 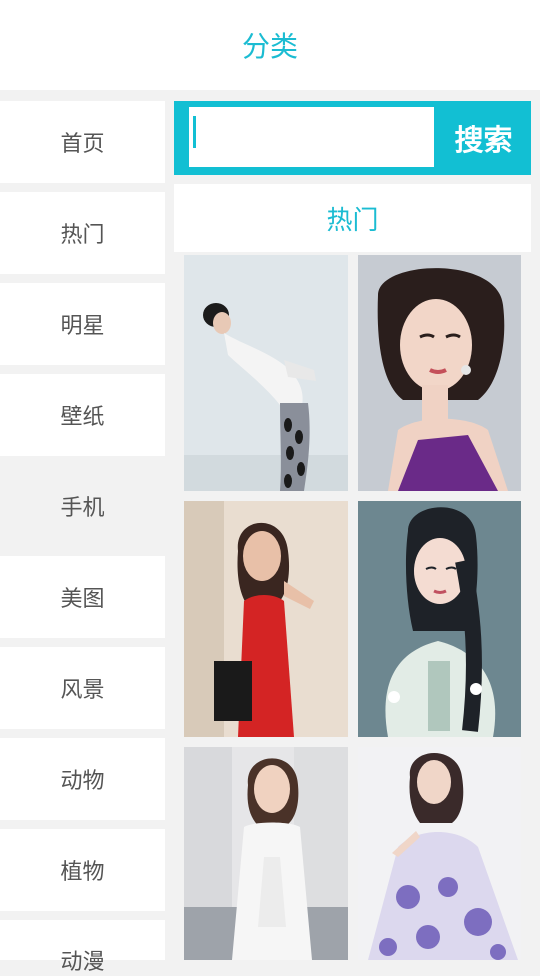 I want to click on sidebar-item-stars: 明星, so click(x=82, y=324).